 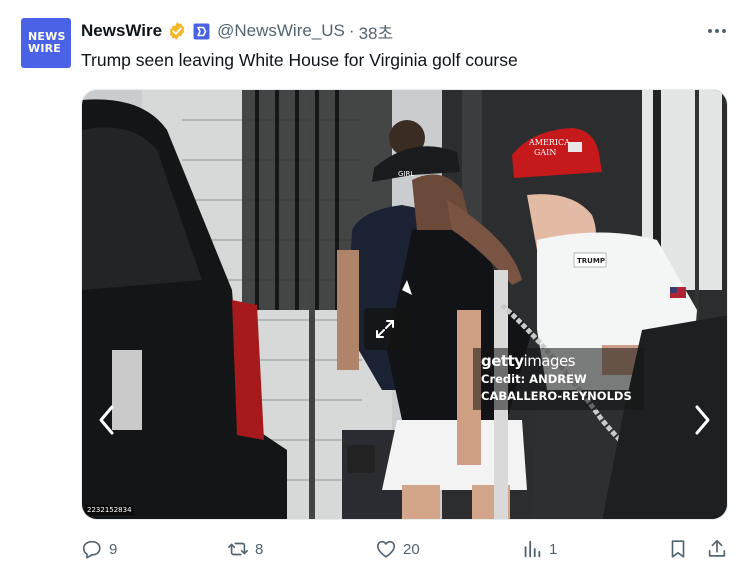 I want to click on reply-count: 9, so click(x=113, y=549).